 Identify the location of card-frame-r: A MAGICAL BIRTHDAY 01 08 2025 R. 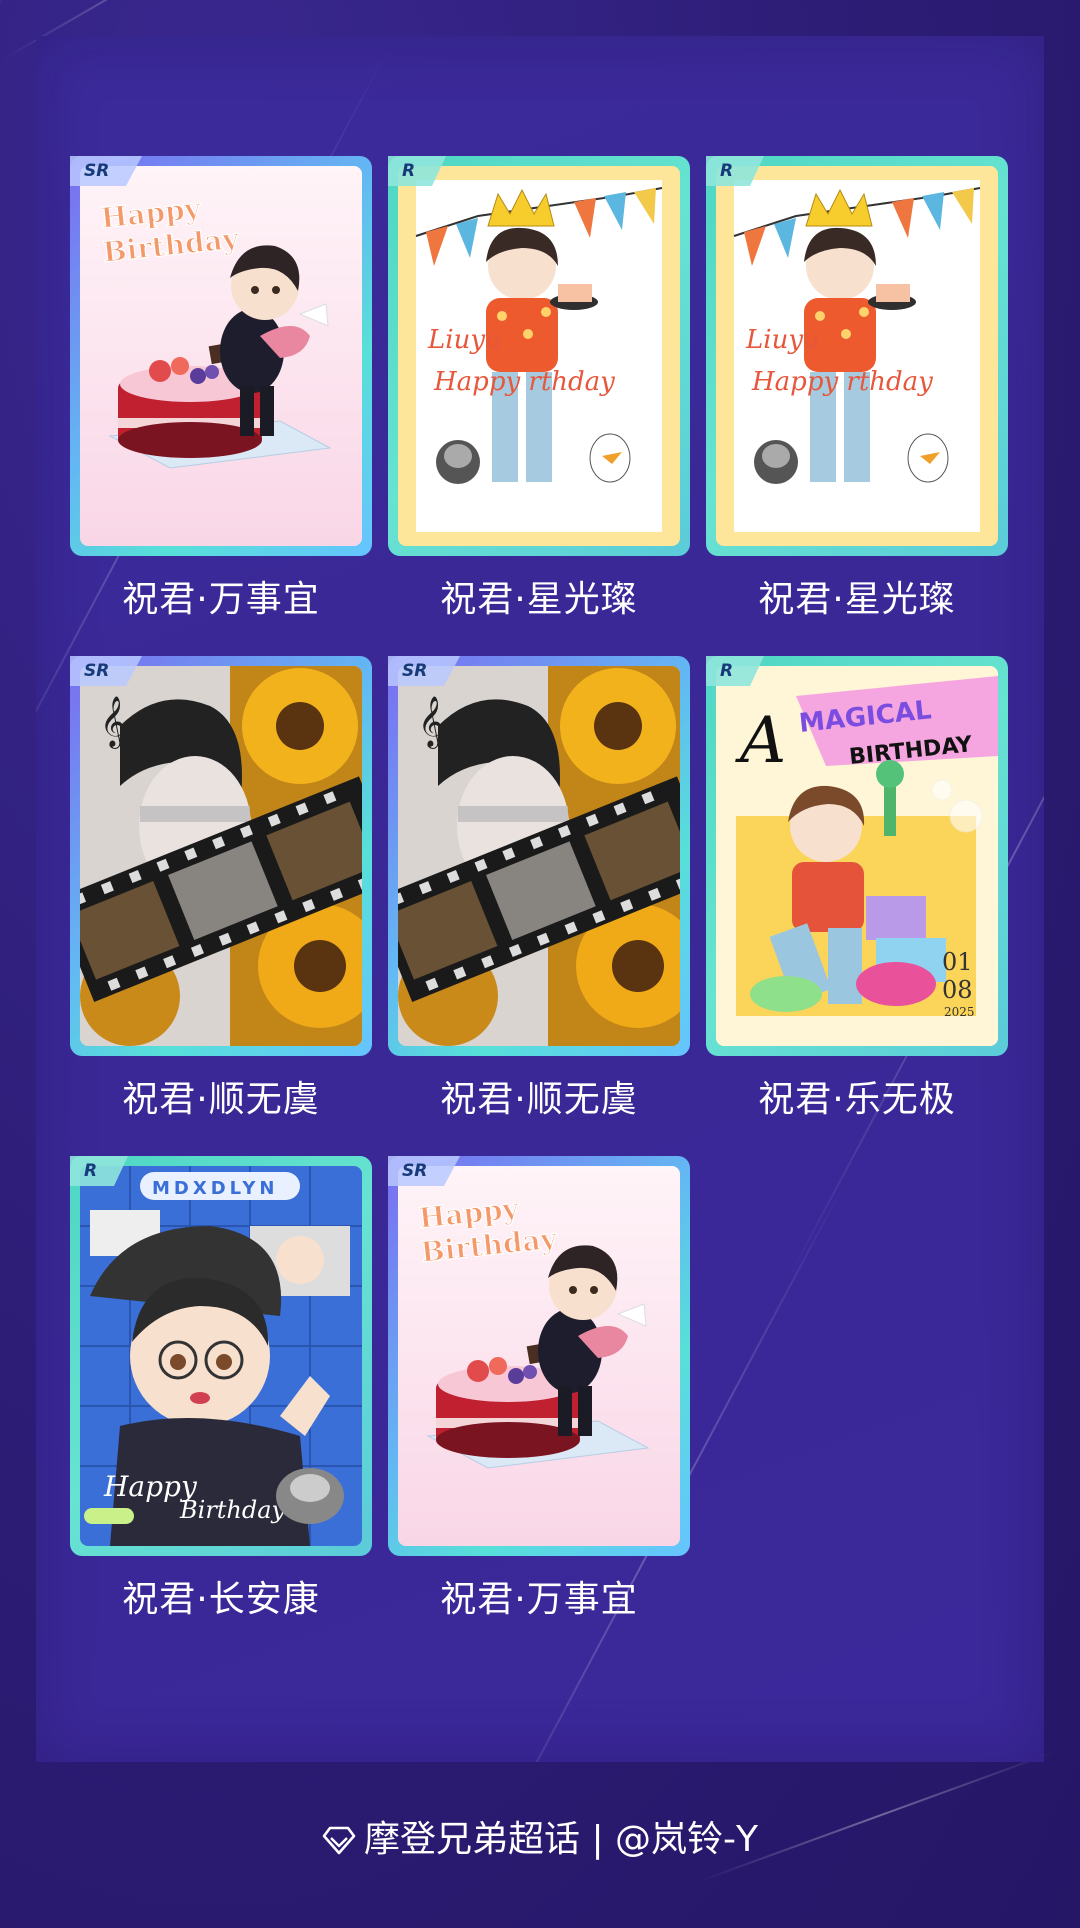
(857, 856).